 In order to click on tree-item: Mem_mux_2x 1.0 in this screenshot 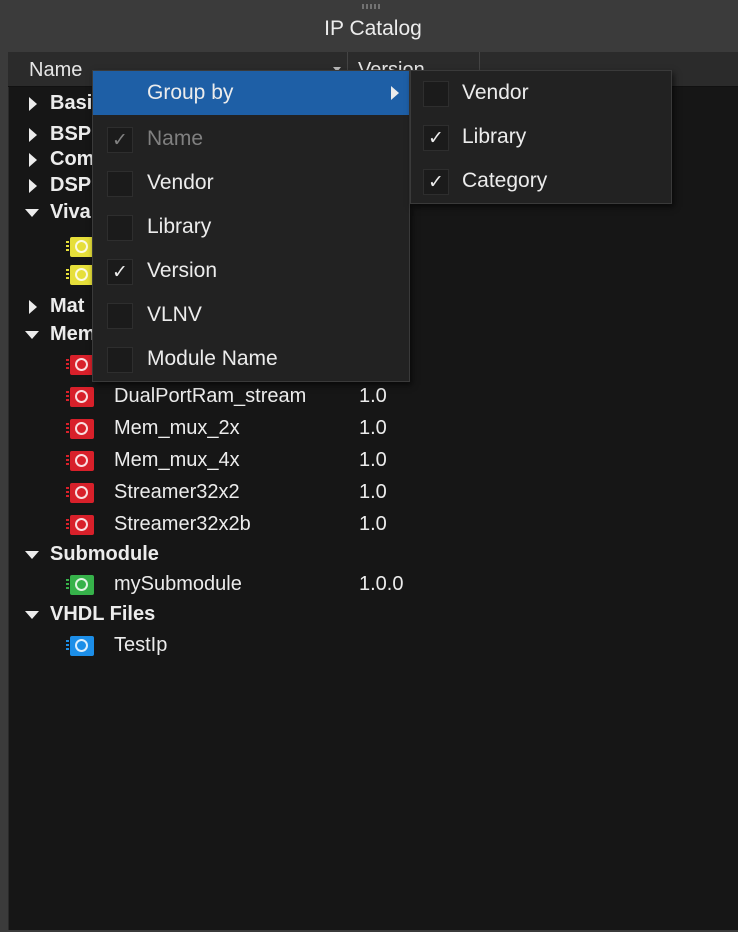, I will do `click(373, 428)`.